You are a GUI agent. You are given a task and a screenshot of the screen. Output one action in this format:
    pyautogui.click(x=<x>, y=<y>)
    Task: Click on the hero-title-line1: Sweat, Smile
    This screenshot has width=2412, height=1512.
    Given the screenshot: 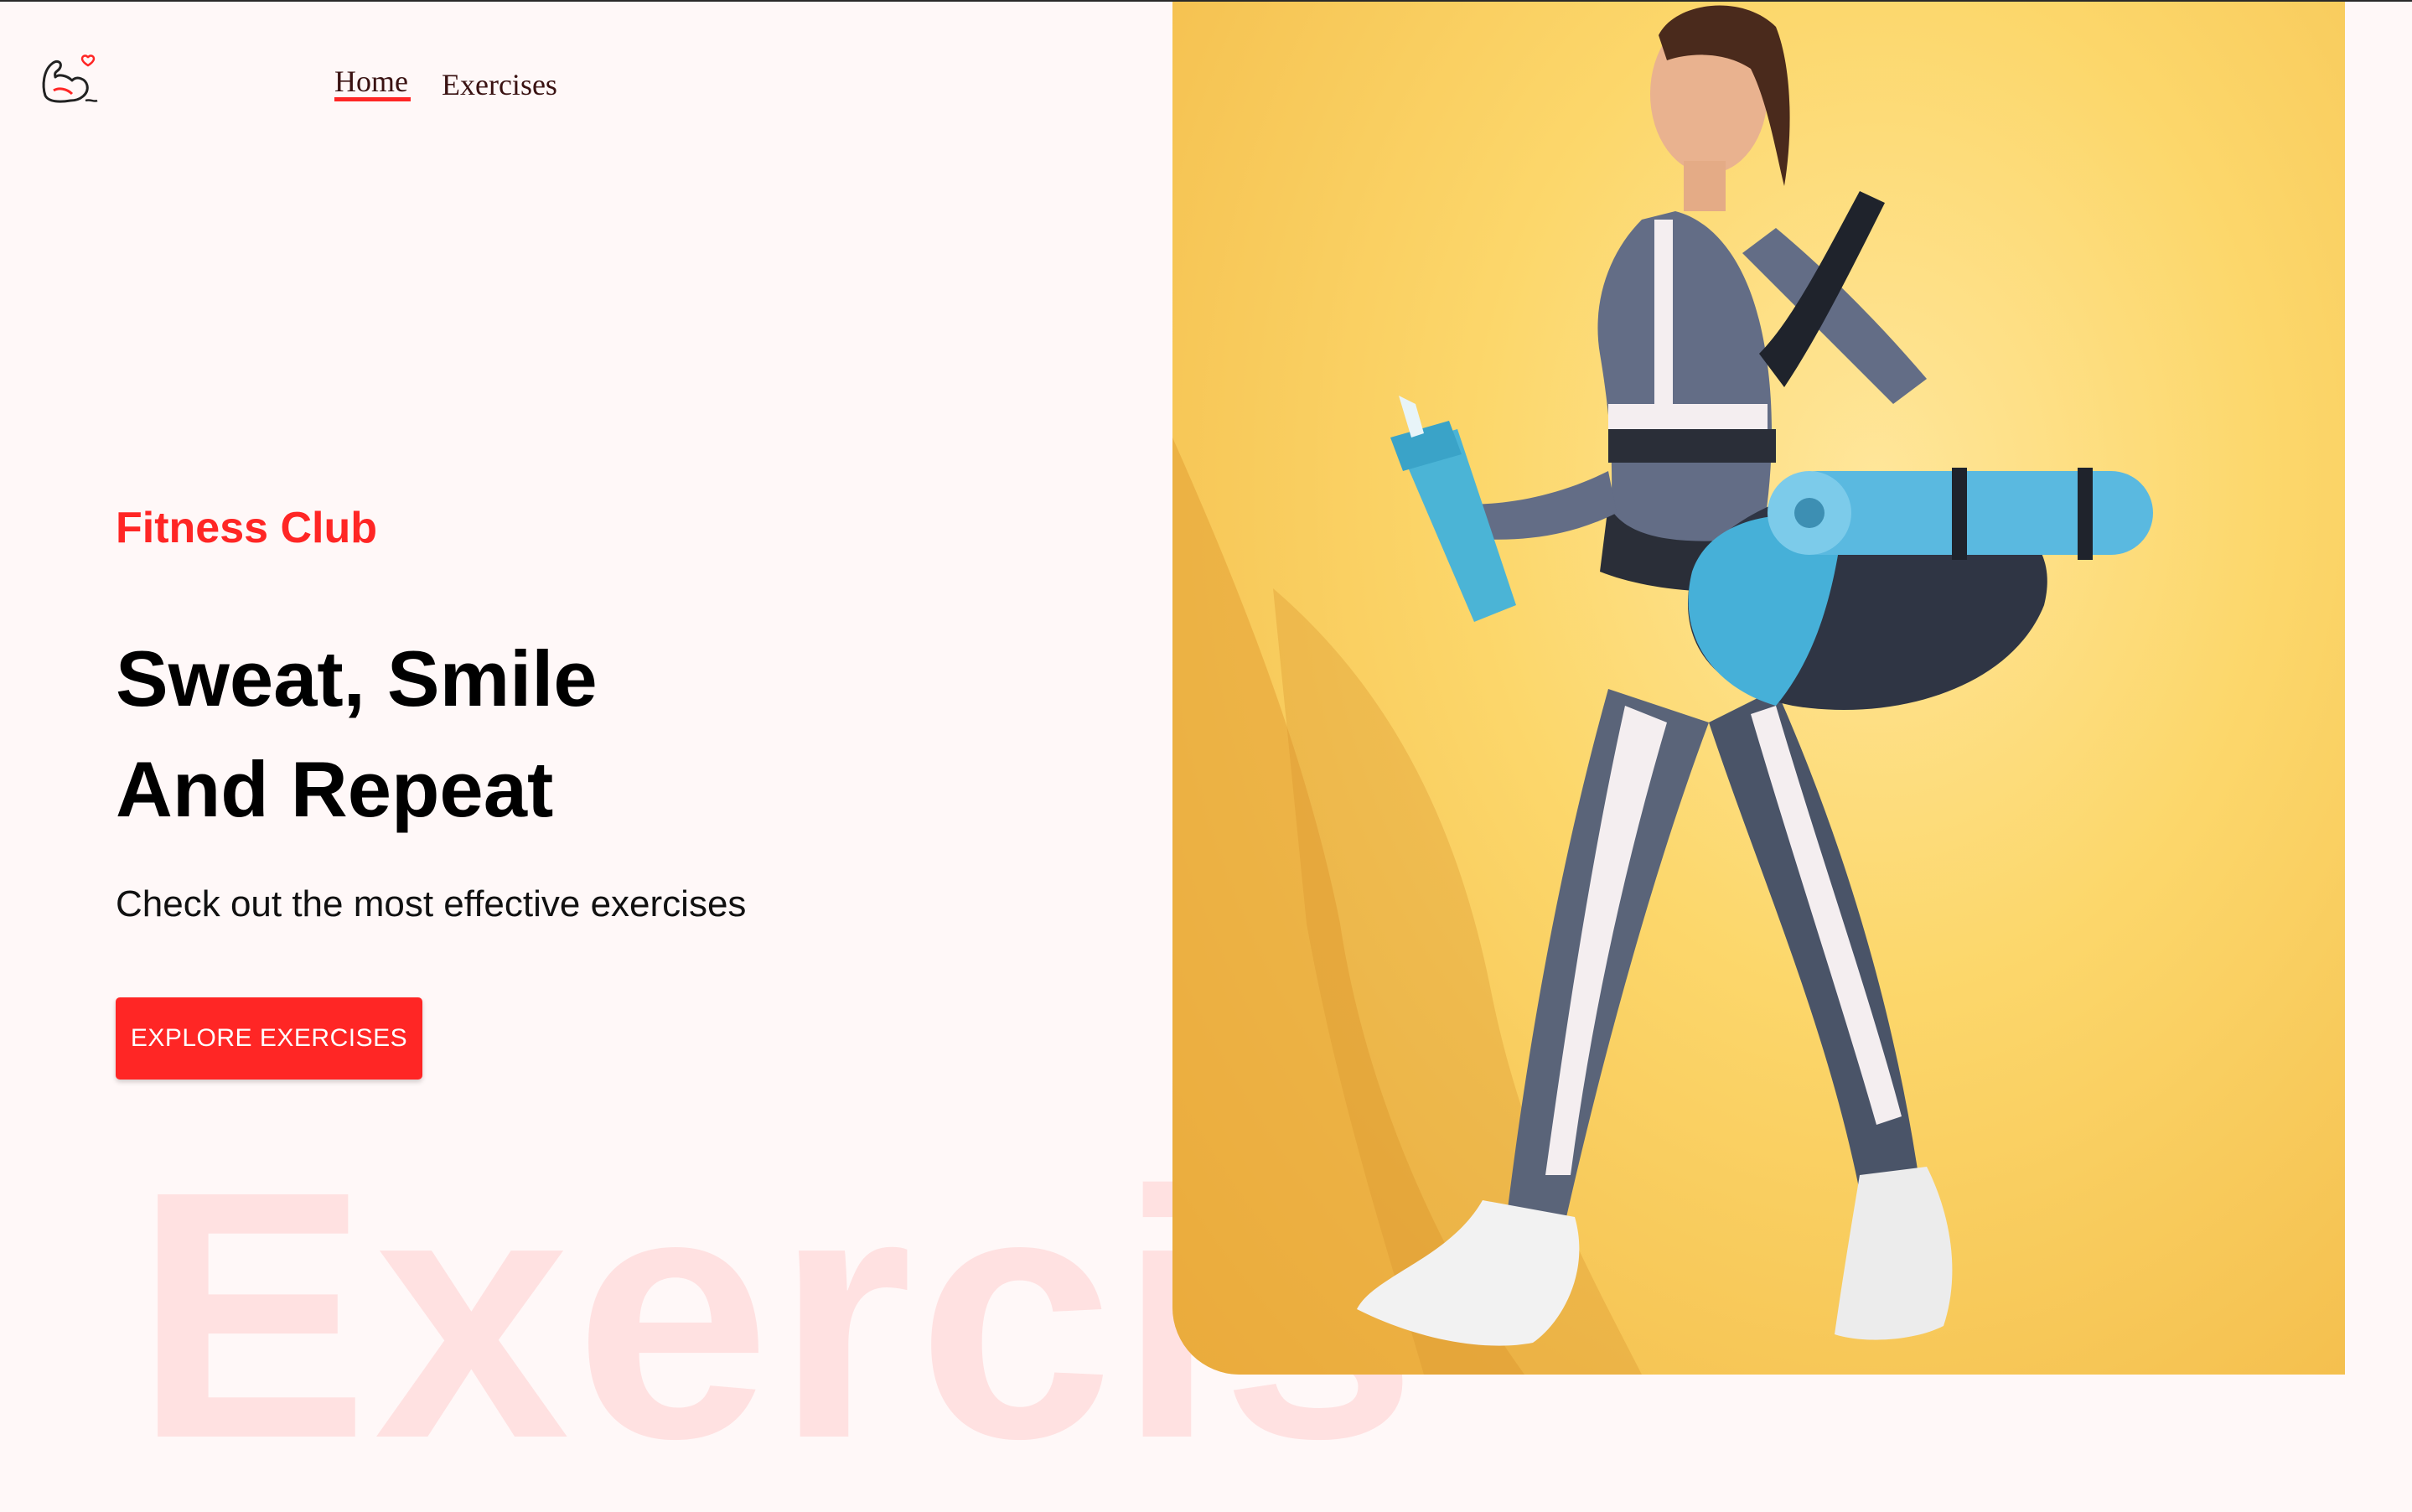 What is the action you would take?
    pyautogui.click(x=357, y=678)
    